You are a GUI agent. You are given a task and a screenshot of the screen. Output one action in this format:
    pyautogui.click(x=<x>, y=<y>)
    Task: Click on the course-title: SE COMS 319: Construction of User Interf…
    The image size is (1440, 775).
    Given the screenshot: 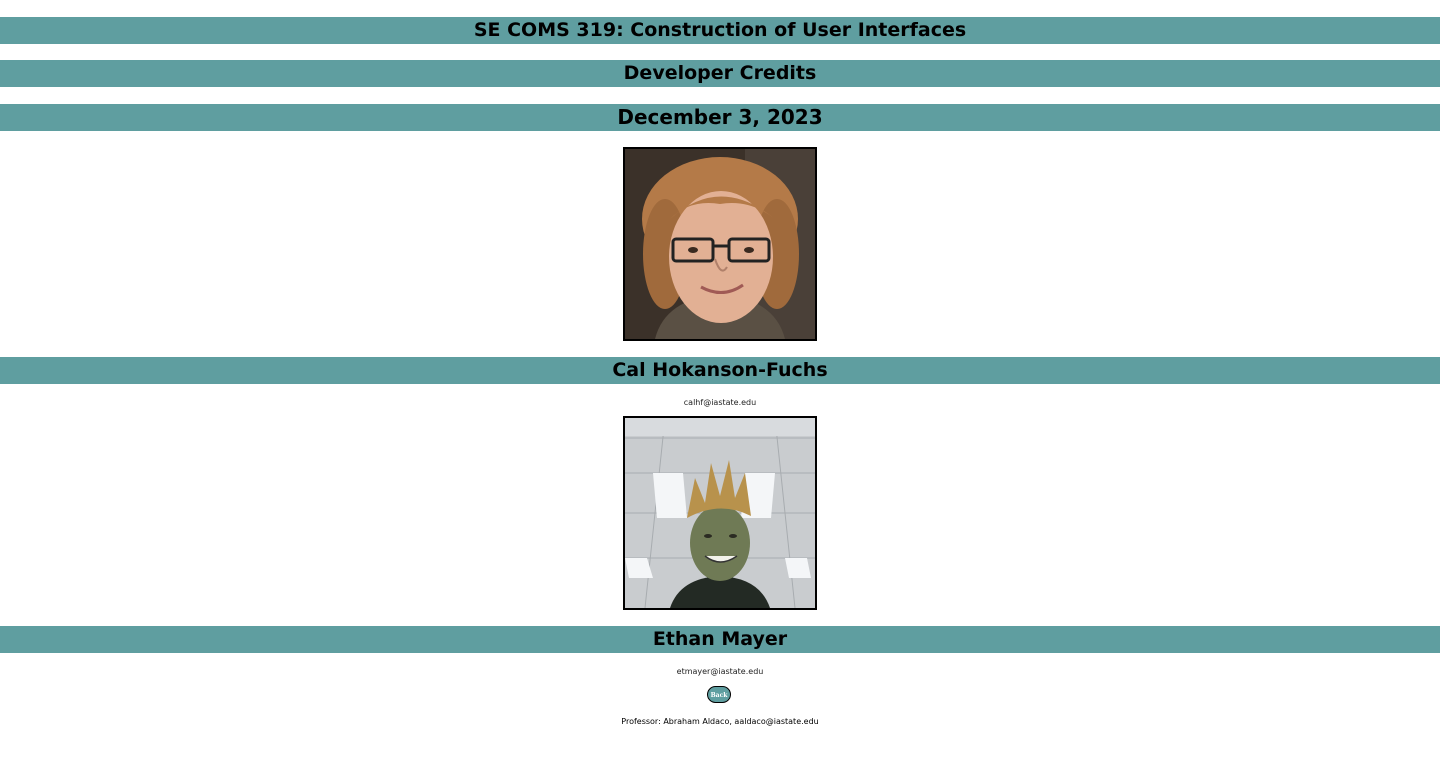 What is the action you would take?
    pyautogui.click(x=720, y=30)
    